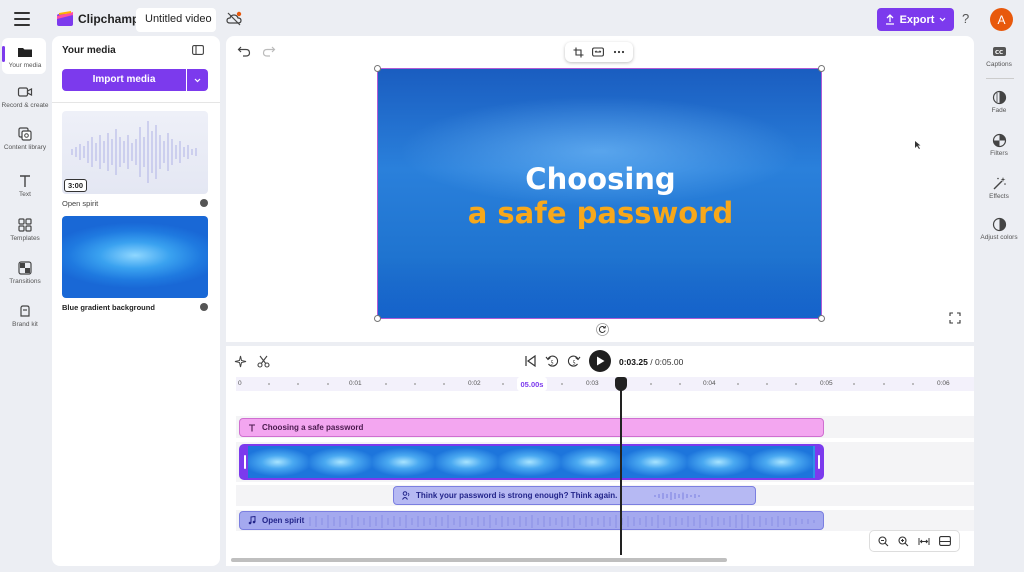 The image size is (1024, 572). Describe the element at coordinates (124, 80) in the screenshot. I see `import-media-button: Import media` at that location.